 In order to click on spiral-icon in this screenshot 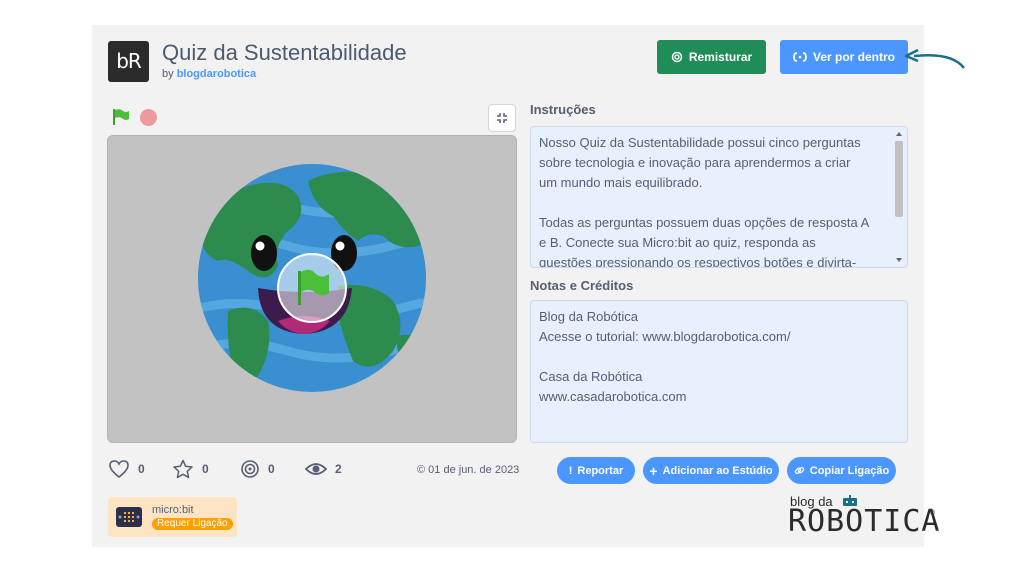, I will do `click(250, 469)`.